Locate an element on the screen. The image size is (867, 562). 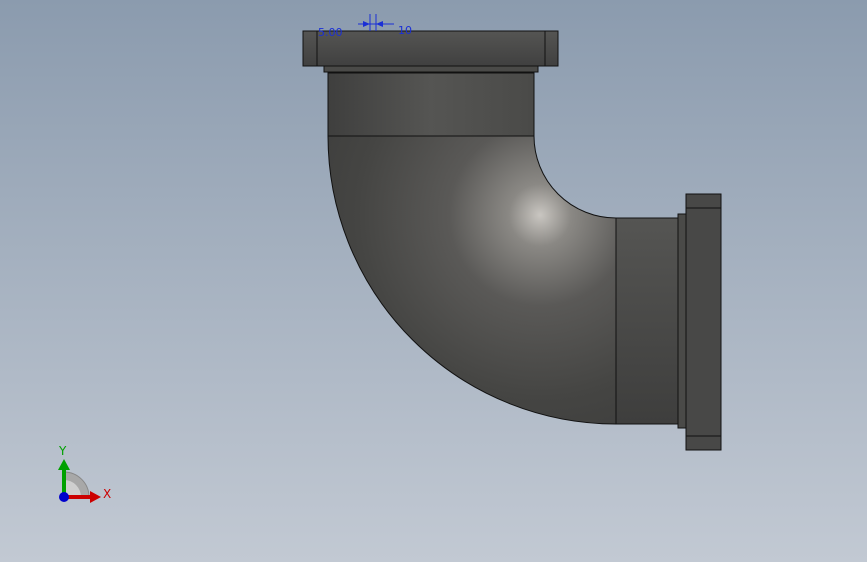
y-axis-label: Y is located at coordinates (62, 451).